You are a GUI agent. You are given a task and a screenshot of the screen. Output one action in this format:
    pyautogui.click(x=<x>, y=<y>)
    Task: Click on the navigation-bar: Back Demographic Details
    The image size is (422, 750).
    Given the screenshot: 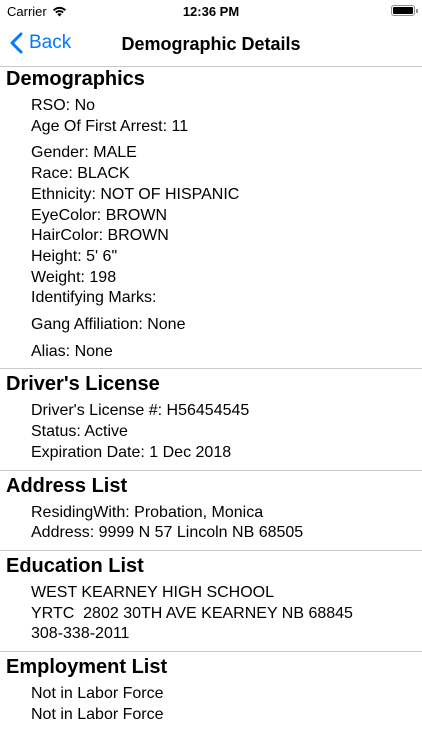 What is the action you would take?
    pyautogui.click(x=211, y=44)
    